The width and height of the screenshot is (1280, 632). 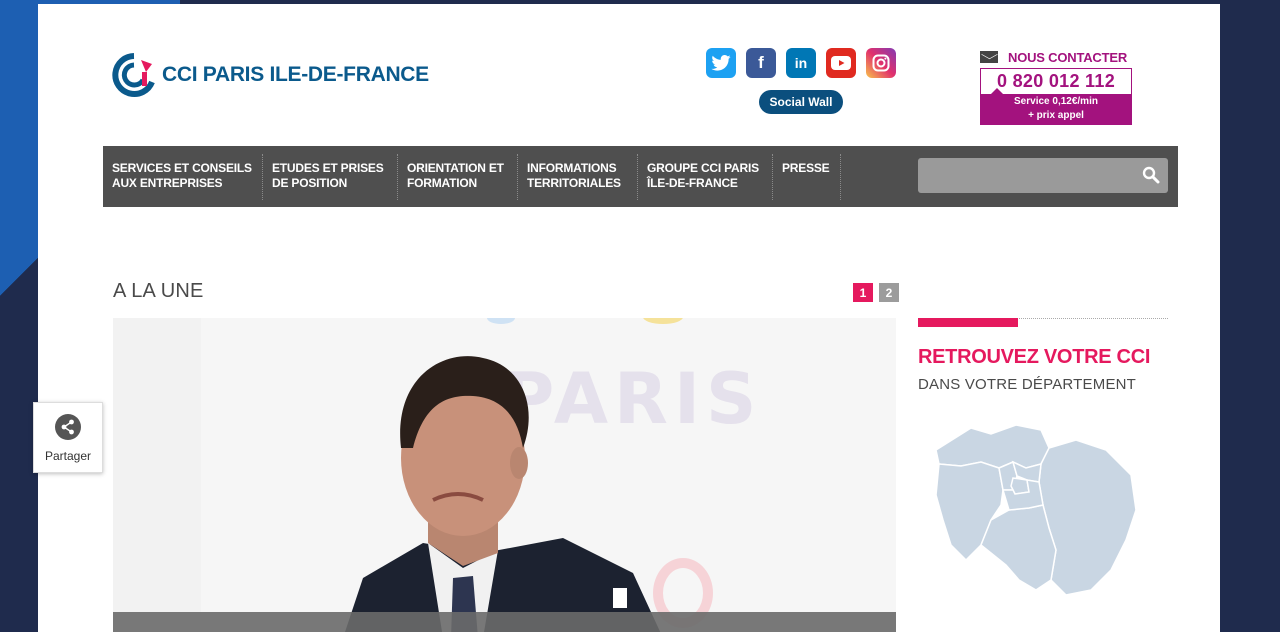 I want to click on share-icon, so click(x=68, y=427).